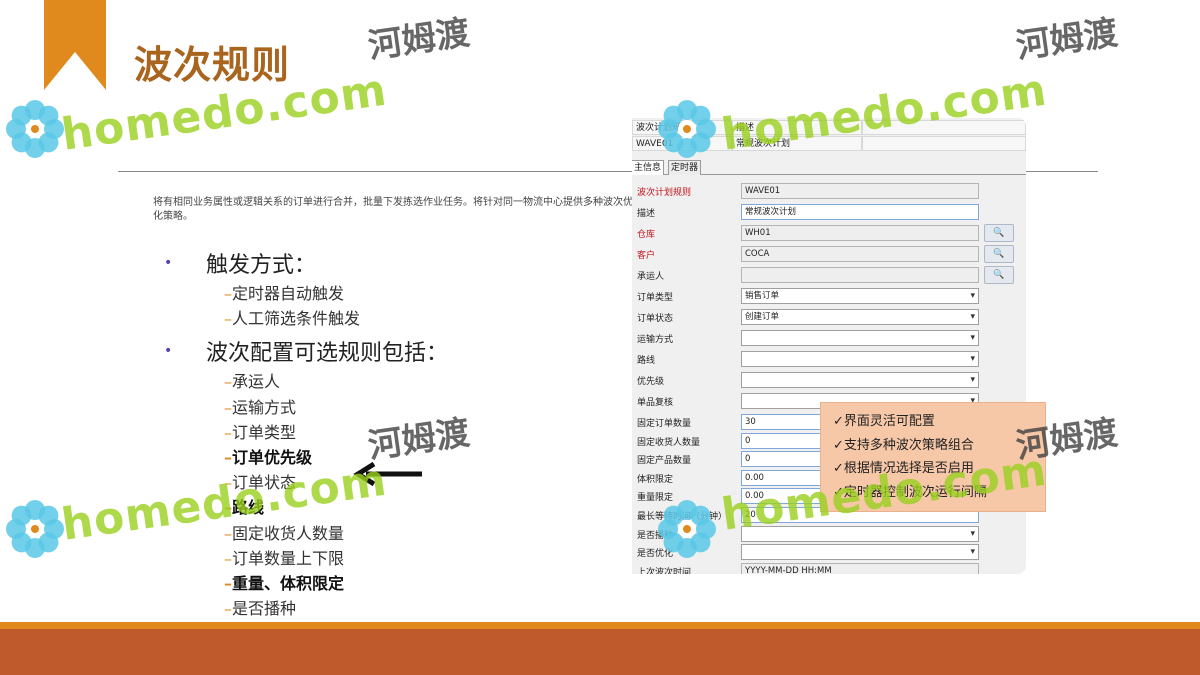  What do you see at coordinates (1063, 37) in the screenshot?
I see `watermark-cjk: 河姆渡` at bounding box center [1063, 37].